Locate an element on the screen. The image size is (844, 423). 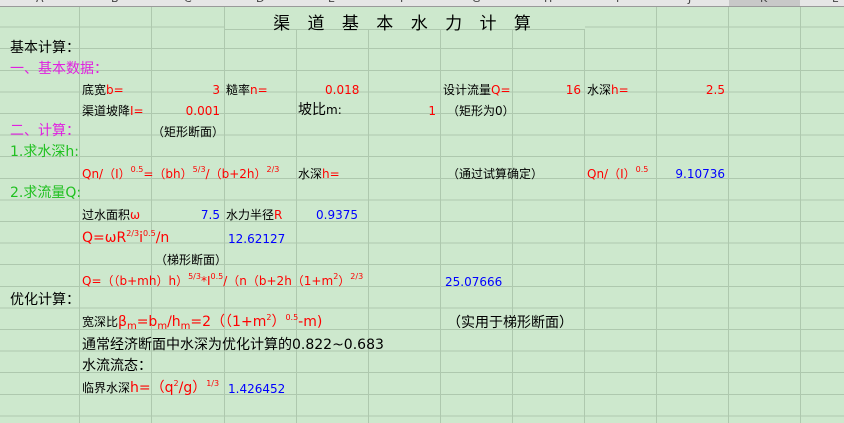
q-value: 12.62127 is located at coordinates (256, 239).